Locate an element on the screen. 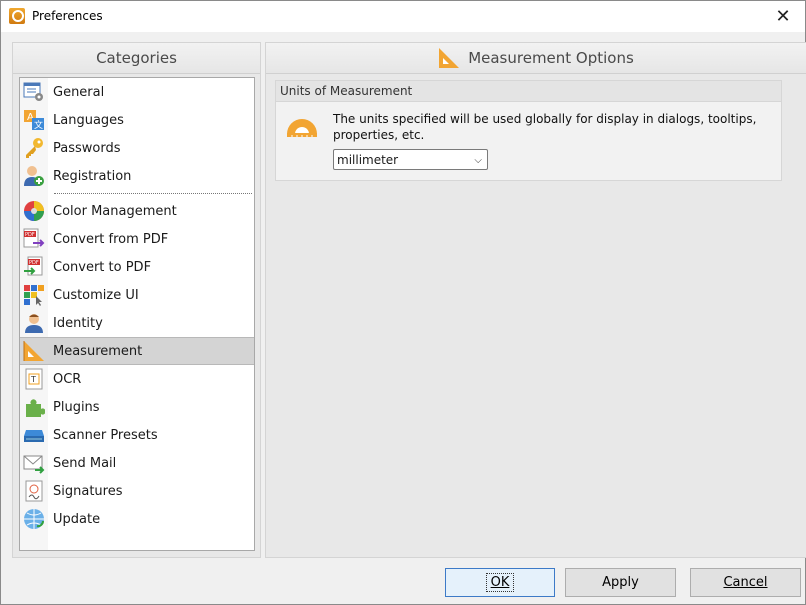  svg-text: 文 is located at coordinates (38, 125).